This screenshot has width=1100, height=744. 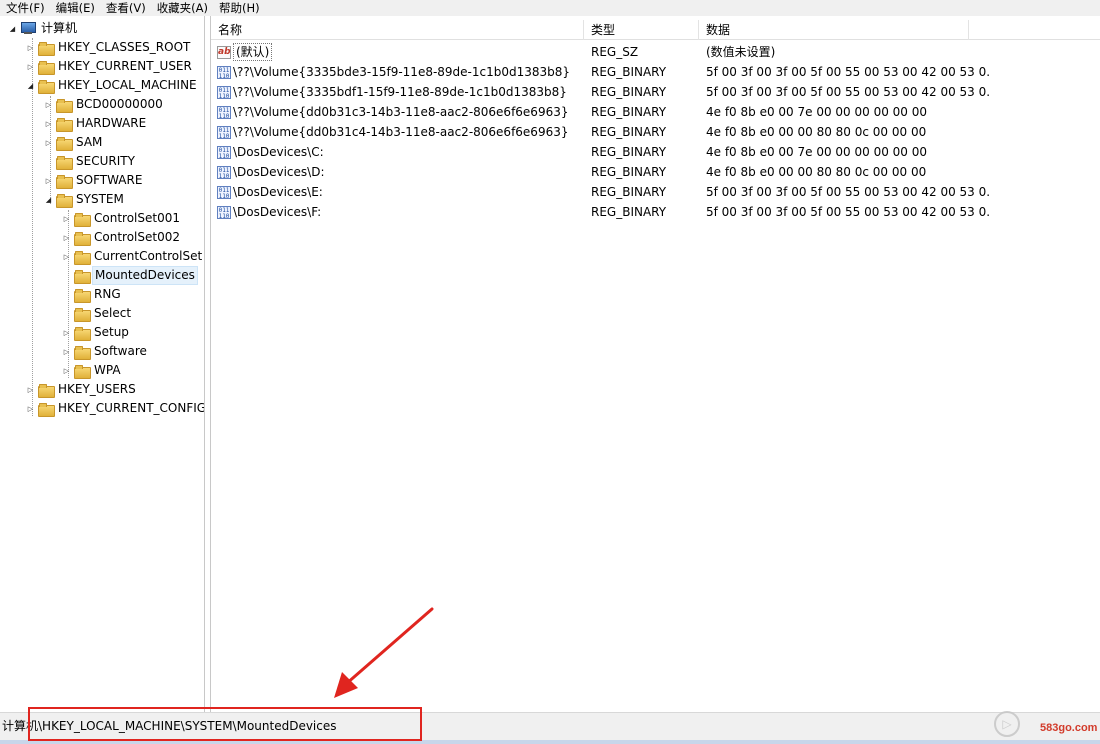 I want to click on tree-item-hkey-local-machine: ◢ HKEY_LOCAL_MACHINE, so click(x=112, y=85).